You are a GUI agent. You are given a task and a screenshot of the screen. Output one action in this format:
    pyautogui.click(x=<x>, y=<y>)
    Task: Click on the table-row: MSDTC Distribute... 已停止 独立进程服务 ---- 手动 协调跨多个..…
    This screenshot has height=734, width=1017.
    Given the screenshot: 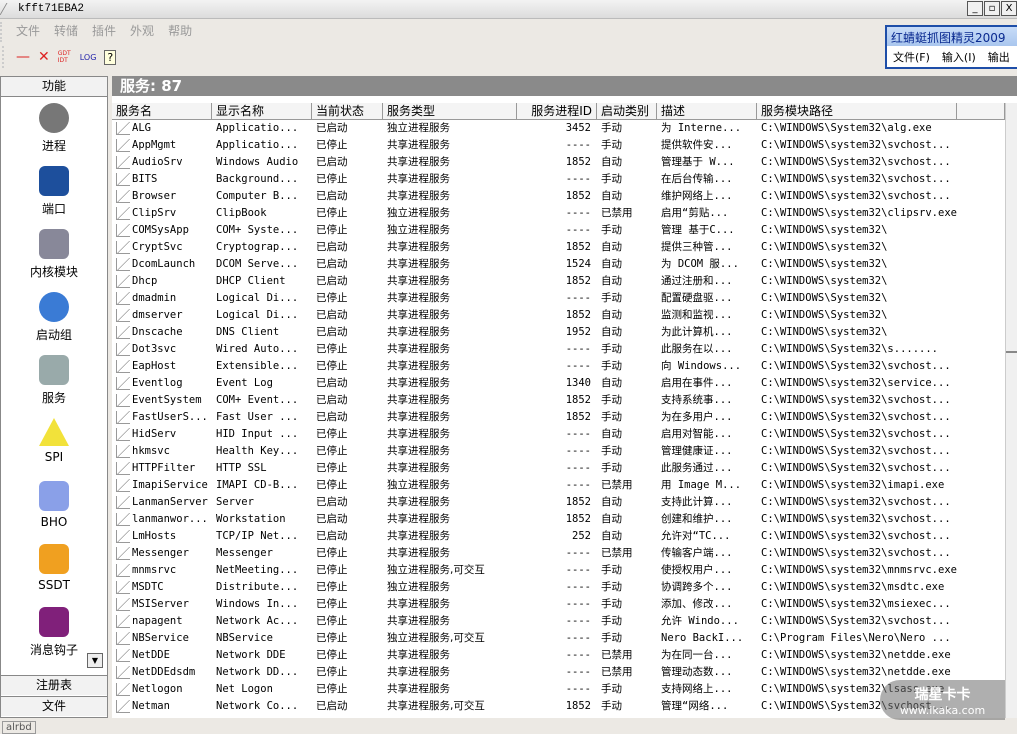 What is the action you would take?
    pyautogui.click(x=558, y=587)
    